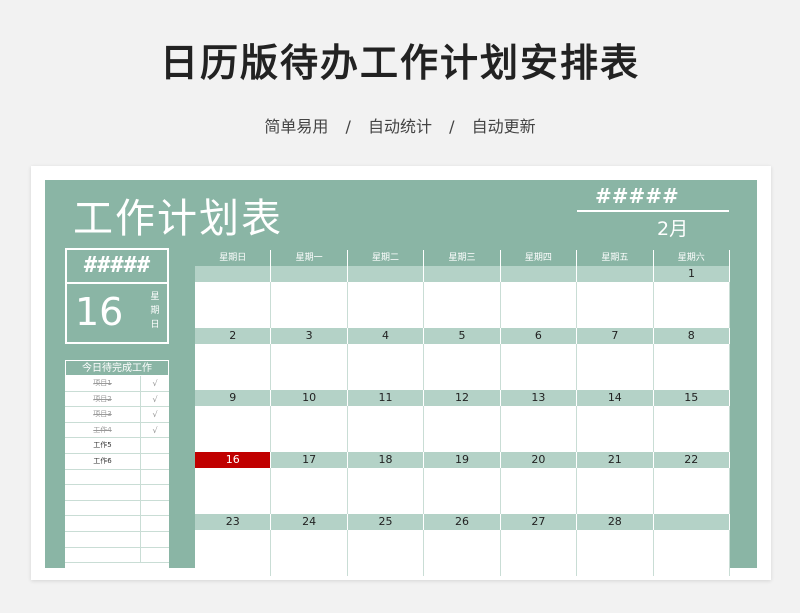 This screenshot has height=613, width=800. What do you see at coordinates (691, 274) in the screenshot?
I see `day-number: 1` at bounding box center [691, 274].